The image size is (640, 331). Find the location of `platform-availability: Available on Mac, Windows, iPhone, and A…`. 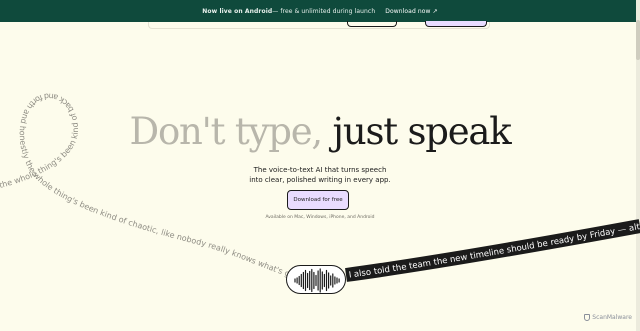

platform-availability: Available on Mac, Windows, iPhone, and A… is located at coordinates (320, 217).